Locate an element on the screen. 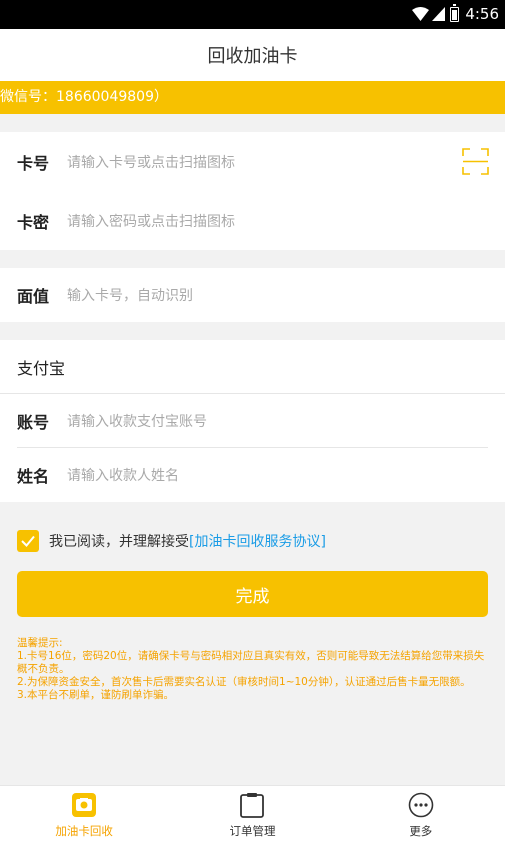  page-title-bar: 回收加油卡 is located at coordinates (252, 55).